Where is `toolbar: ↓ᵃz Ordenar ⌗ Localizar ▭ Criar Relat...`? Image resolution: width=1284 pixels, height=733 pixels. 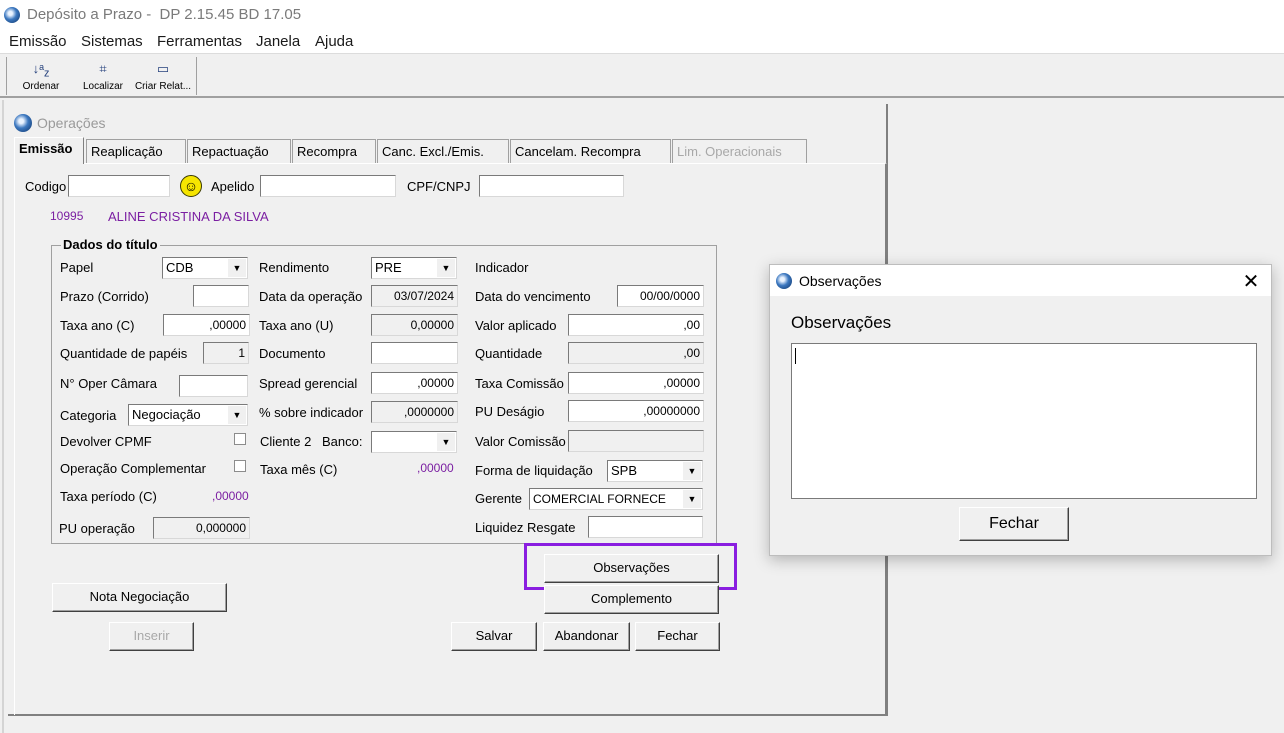
toolbar: ↓ᵃz Ordenar ⌗ Localizar ▭ Criar Relat... is located at coordinates (642, 76).